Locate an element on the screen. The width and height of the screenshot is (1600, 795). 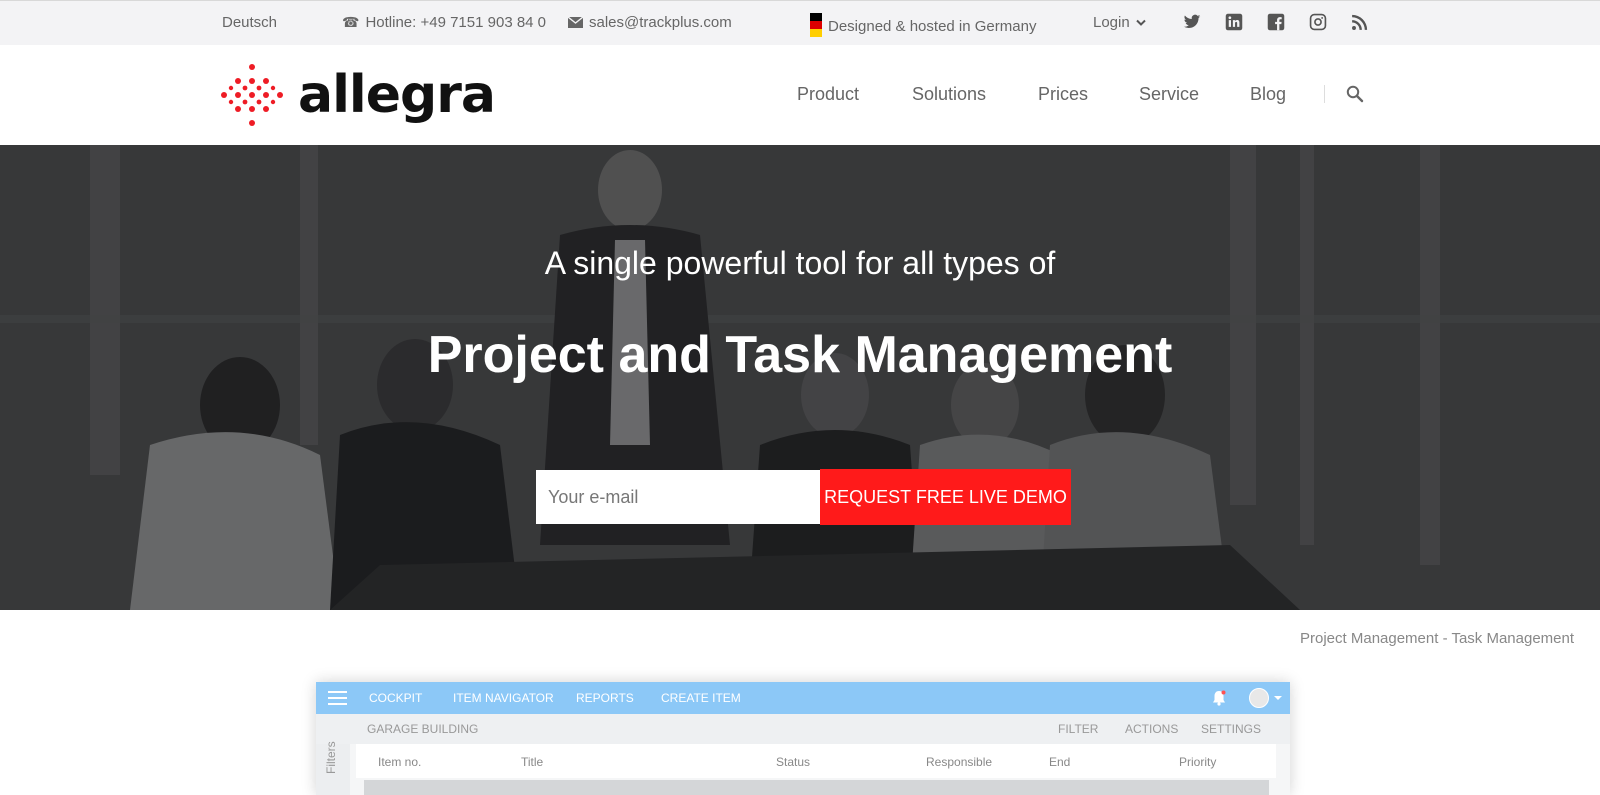
email-link: sales@trackplus.com is located at coordinates (650, 22).